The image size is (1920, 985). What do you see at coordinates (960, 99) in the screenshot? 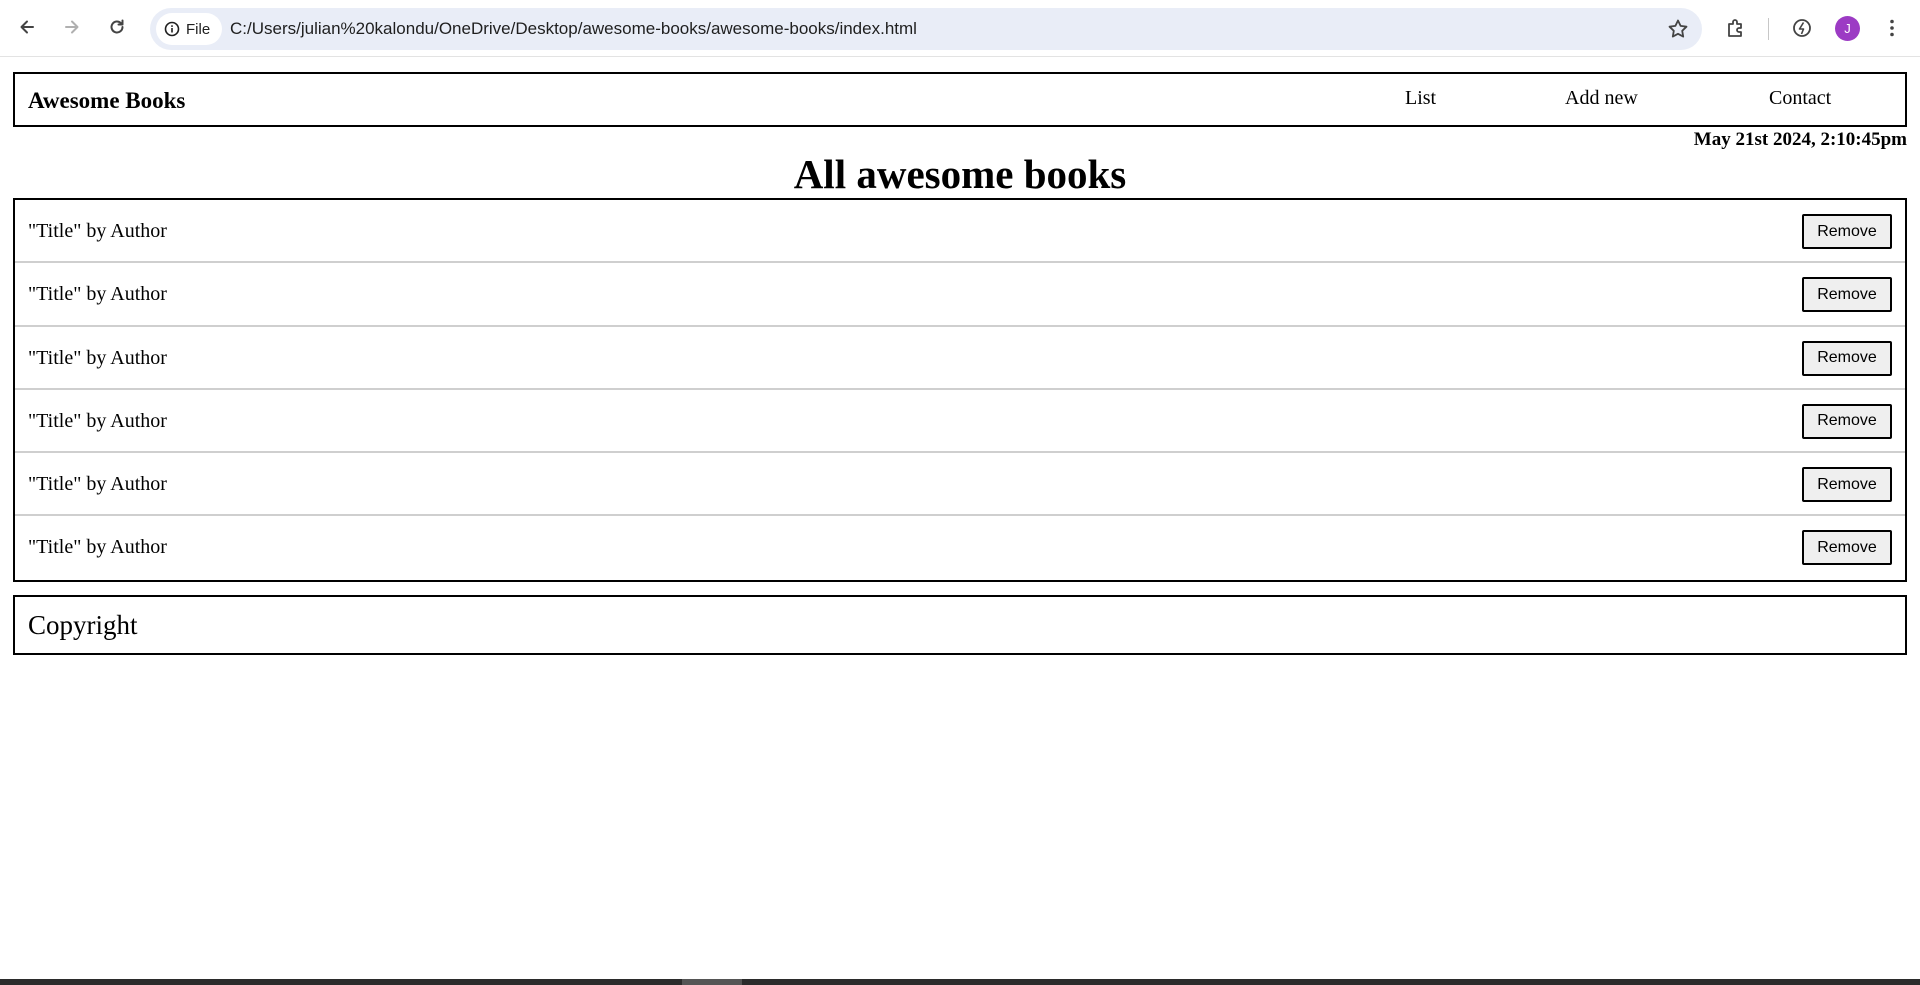
I see `site-header: Awesome Books List Add new Contact` at bounding box center [960, 99].